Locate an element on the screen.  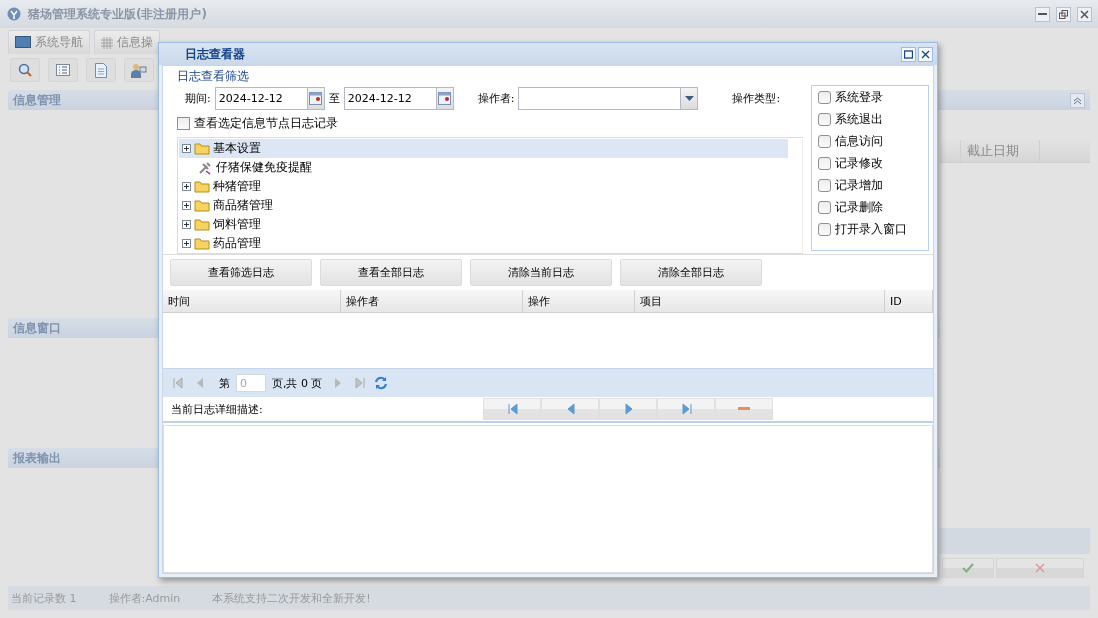
column-header: 操作者 is located at coordinates (432, 301).